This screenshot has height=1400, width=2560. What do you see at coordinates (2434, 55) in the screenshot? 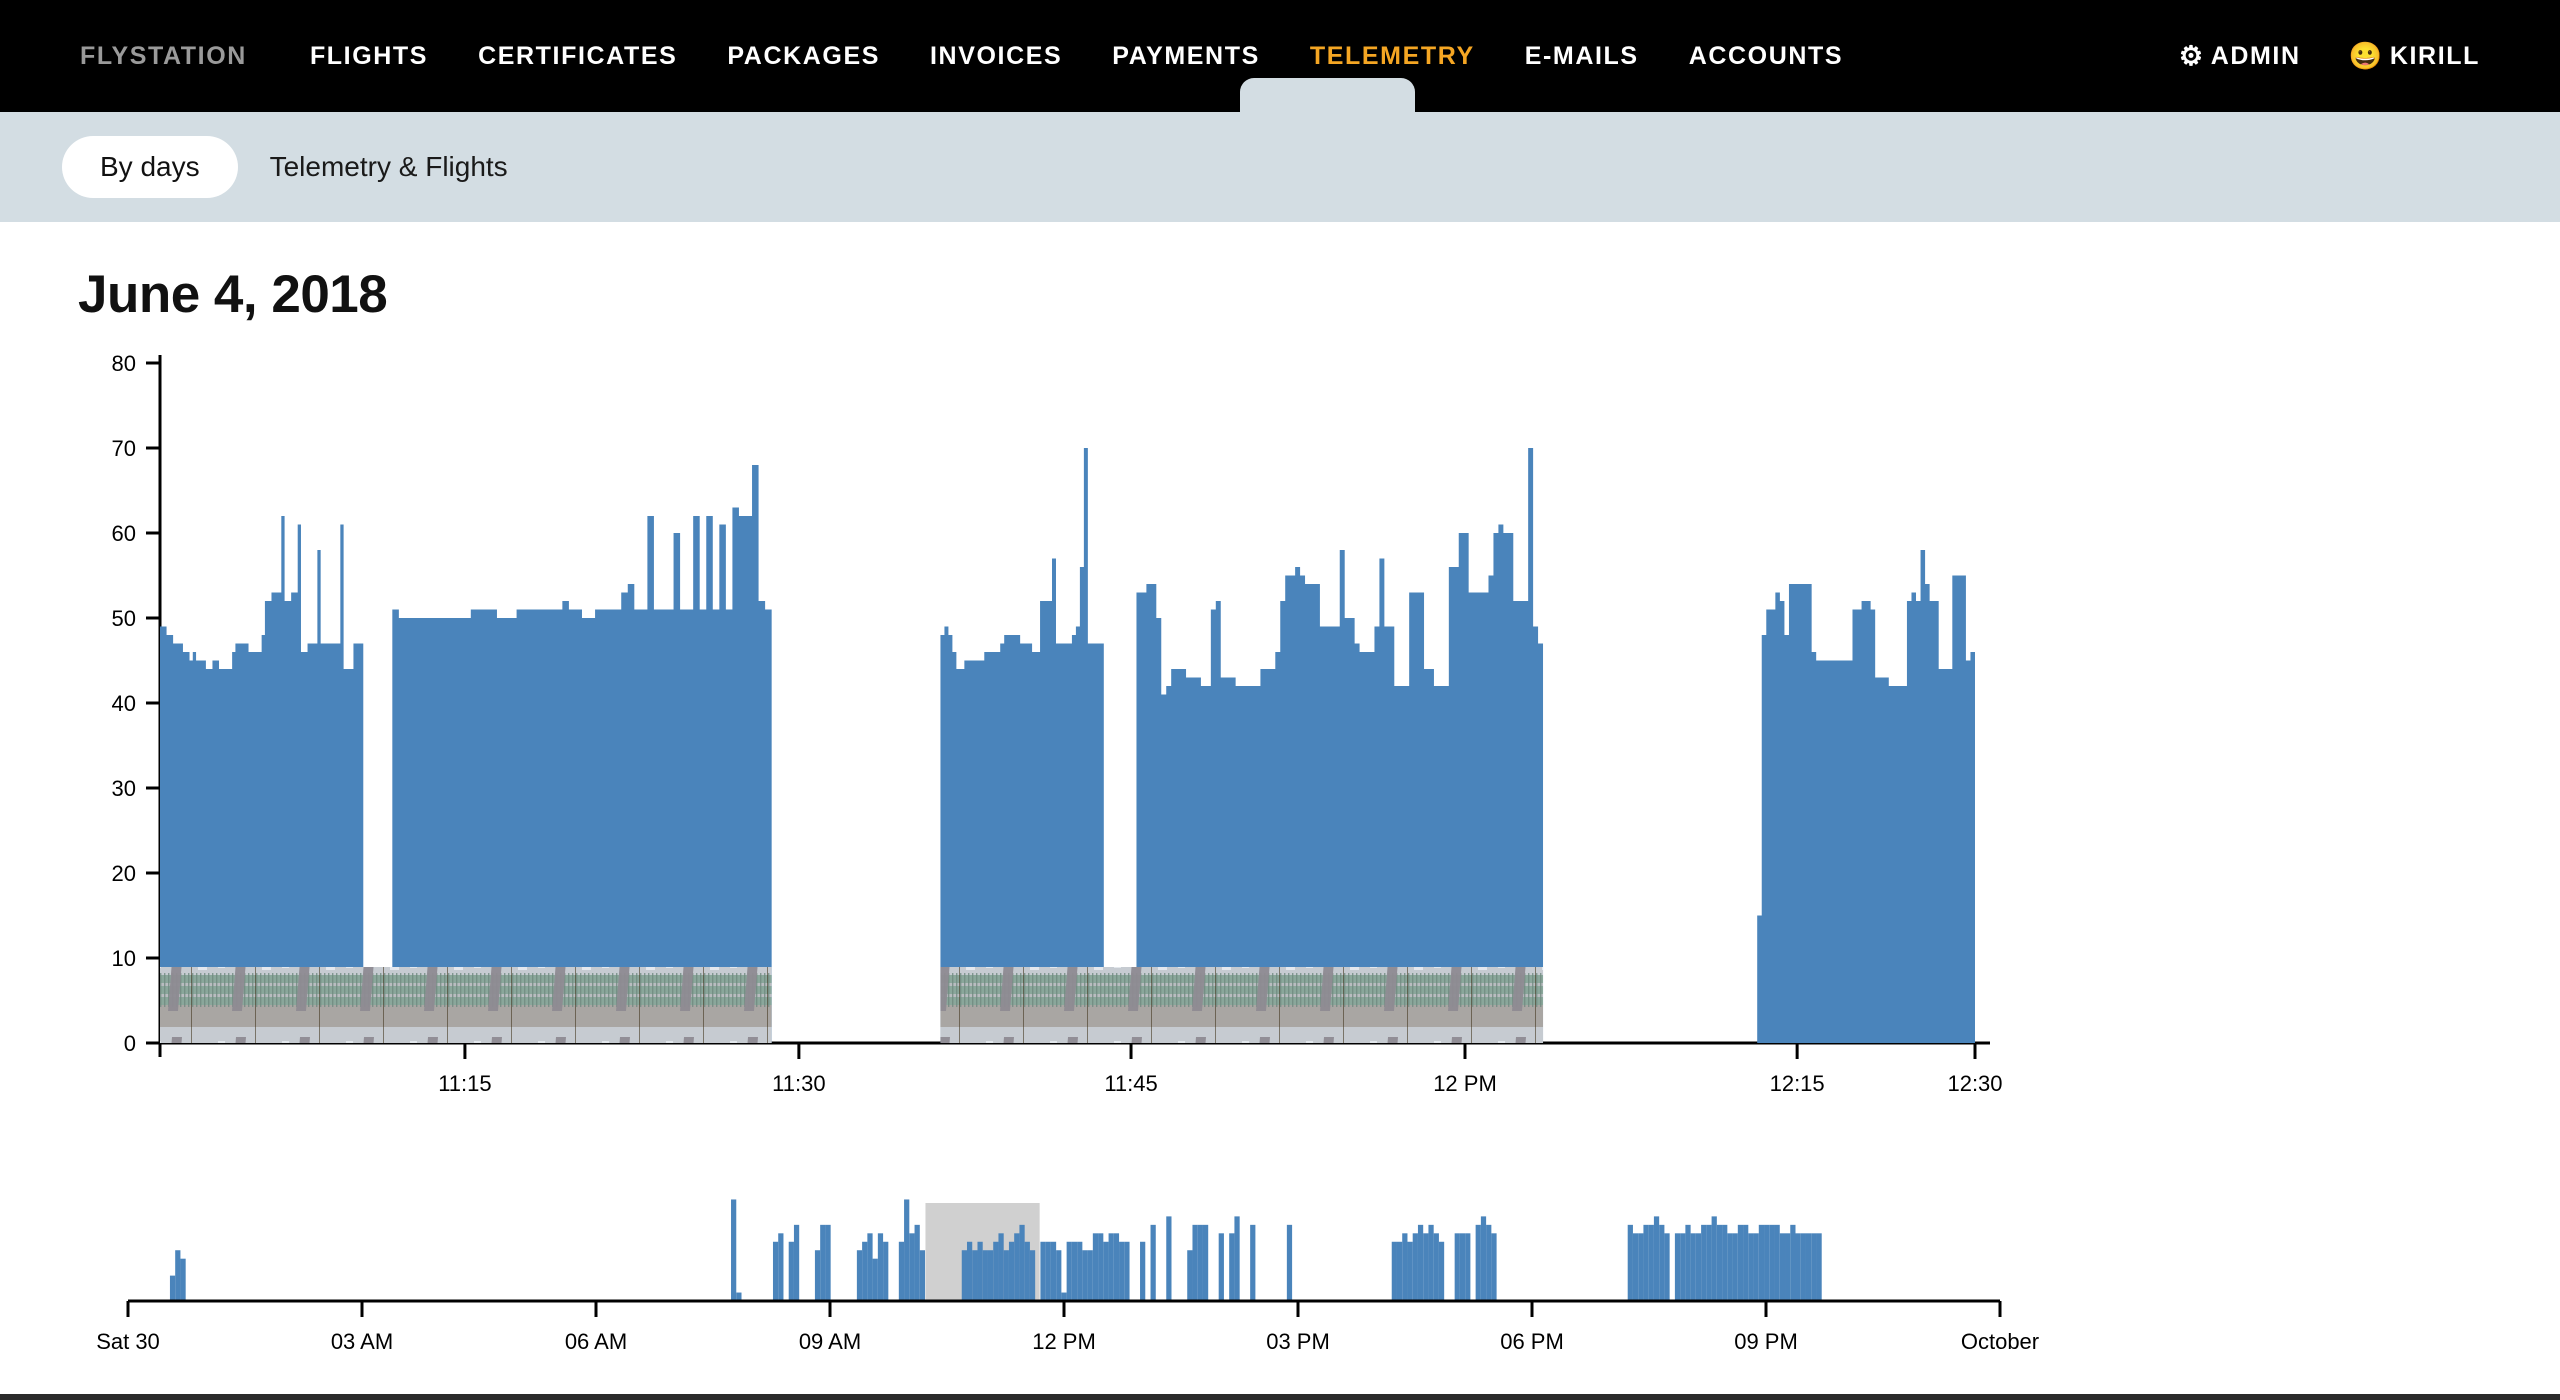
I see `user-label: KIRILL` at bounding box center [2434, 55].